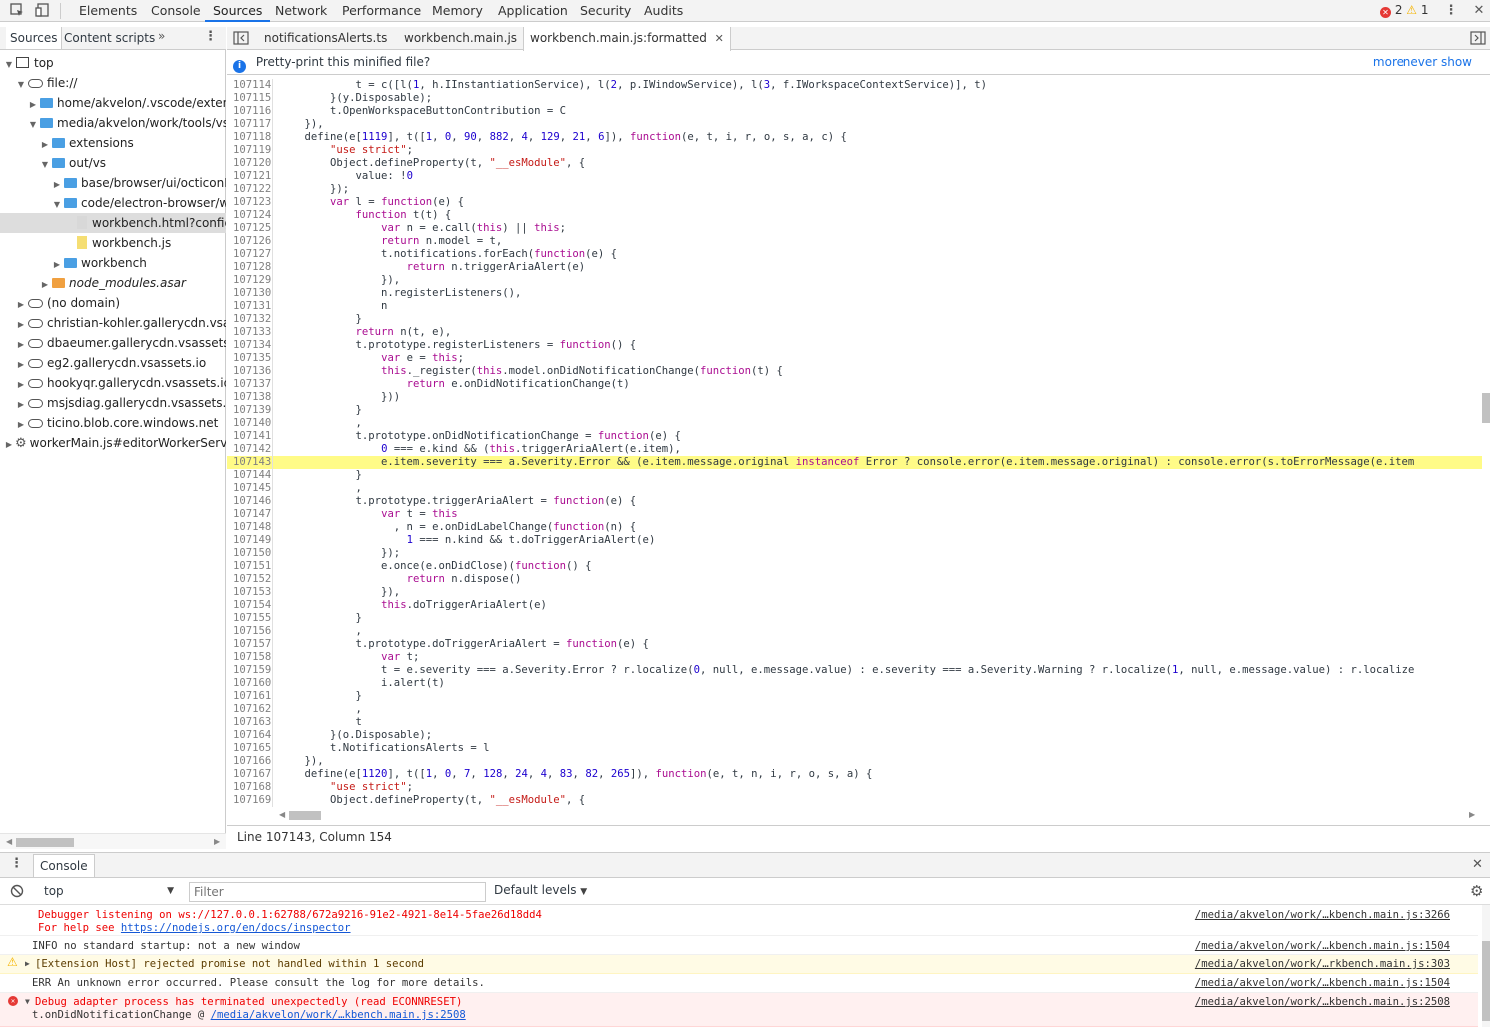 The height and width of the screenshot is (1027, 1490). I want to click on code-line: 107162 ,, so click(854, 709).